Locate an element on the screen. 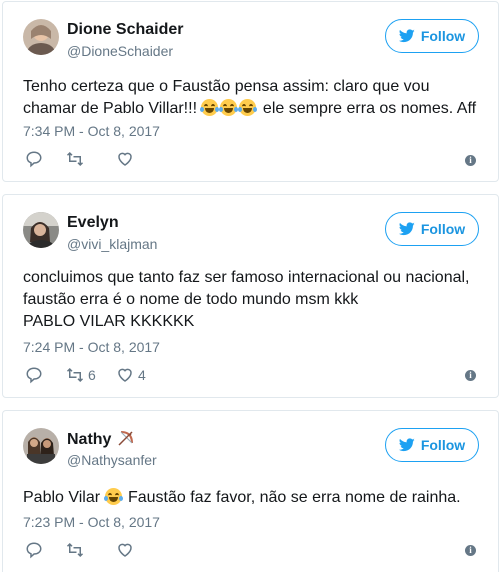 The width and height of the screenshot is (502, 572). retweet-count: 6 is located at coordinates (92, 375).